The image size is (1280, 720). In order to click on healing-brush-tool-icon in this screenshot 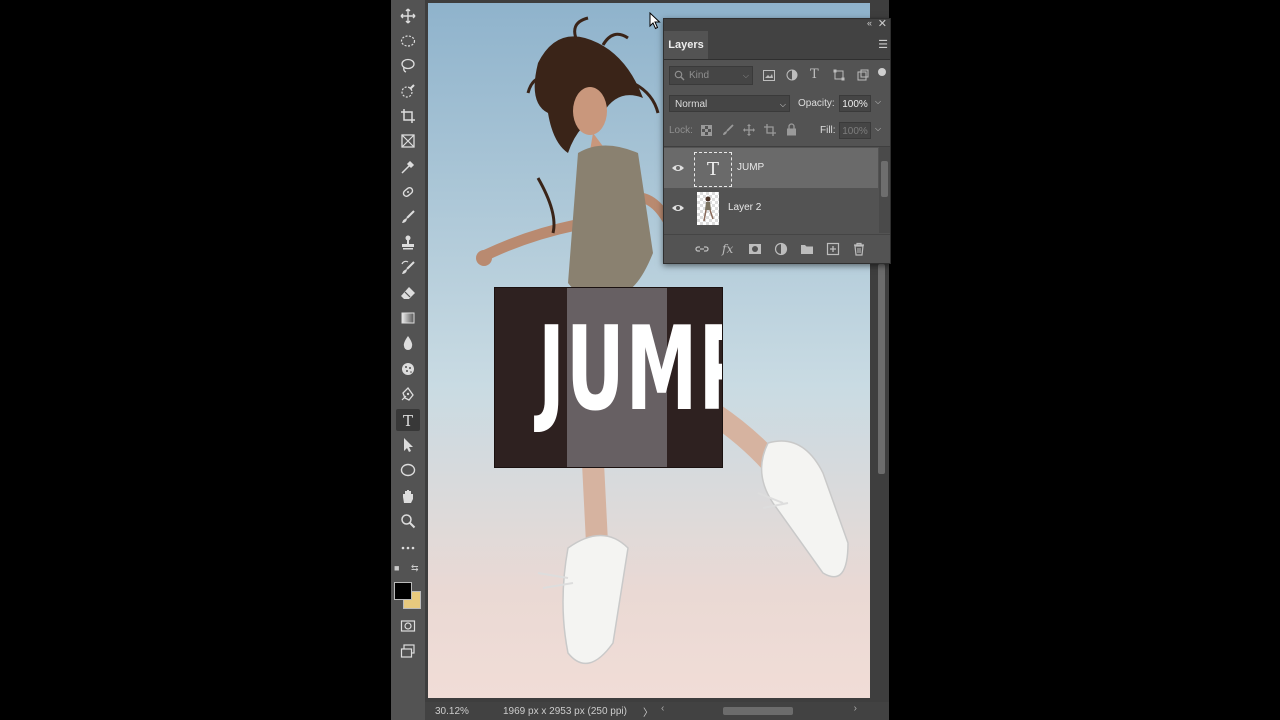, I will do `click(408, 192)`.